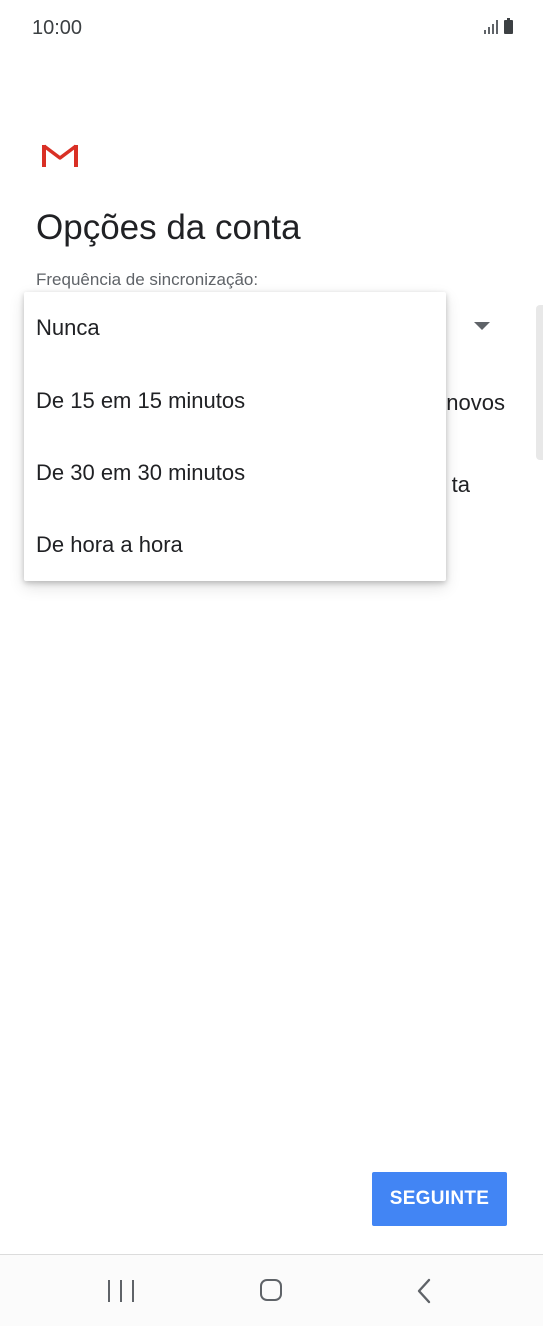  Describe the element at coordinates (121, 1291) in the screenshot. I see `recent-apps-icon` at that location.